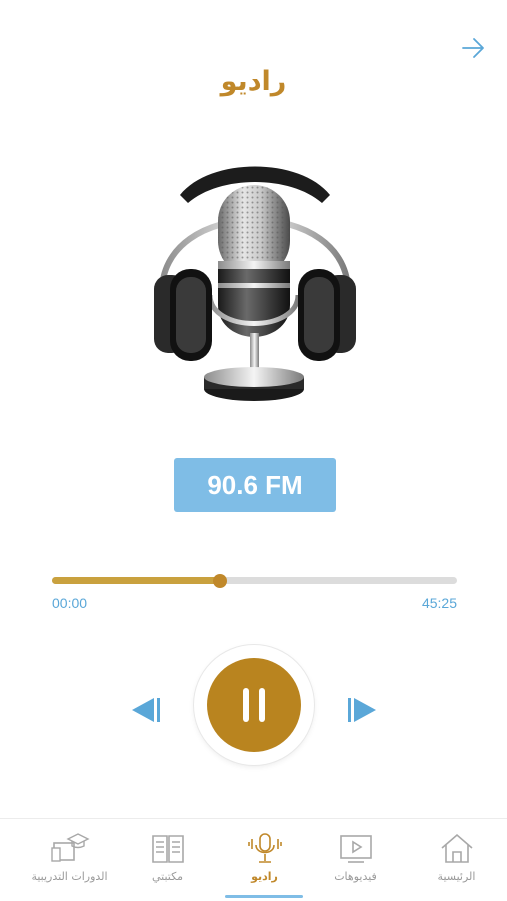  What do you see at coordinates (255, 485) in the screenshot?
I see `frequency-badge: 90.6 FM` at bounding box center [255, 485].